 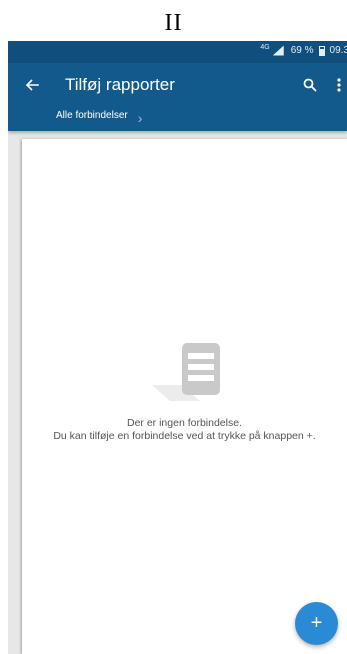 What do you see at coordinates (321, 50) in the screenshot?
I see `battery-icon` at bounding box center [321, 50].